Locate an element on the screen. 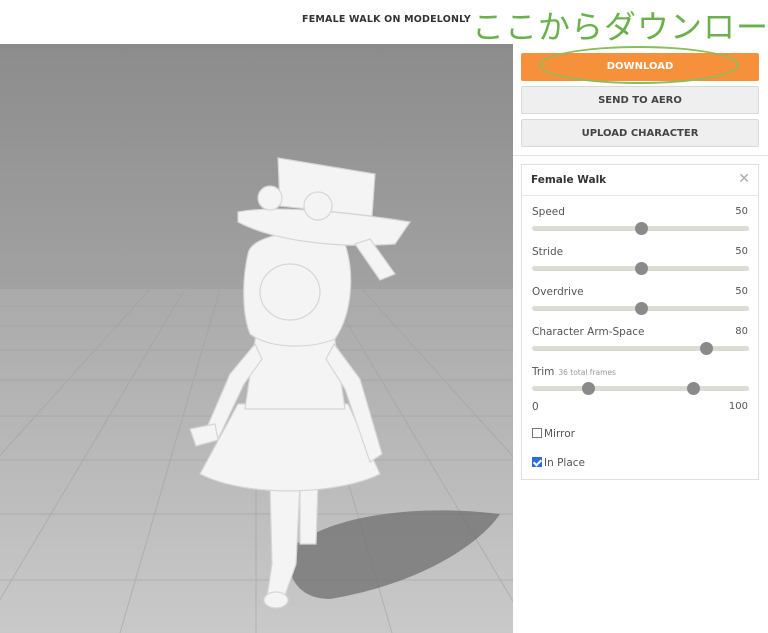 The image size is (768, 633). animation-title: FEMALE WALK ON MODELONLY is located at coordinates (386, 19).